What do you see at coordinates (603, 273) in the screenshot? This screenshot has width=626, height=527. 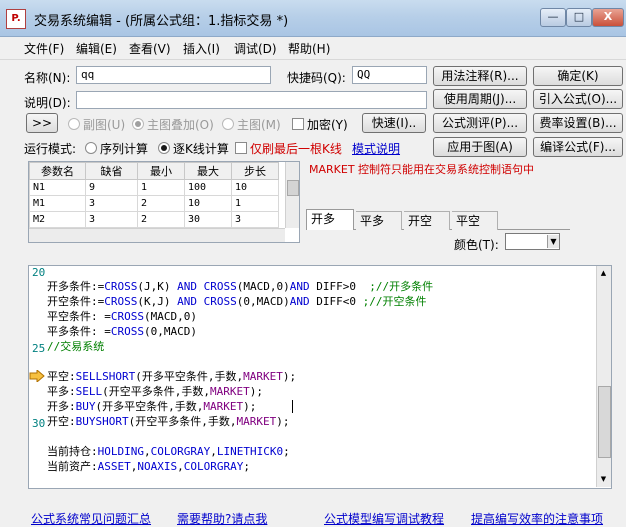 I see `scroll-up-icon: ▲` at bounding box center [603, 273].